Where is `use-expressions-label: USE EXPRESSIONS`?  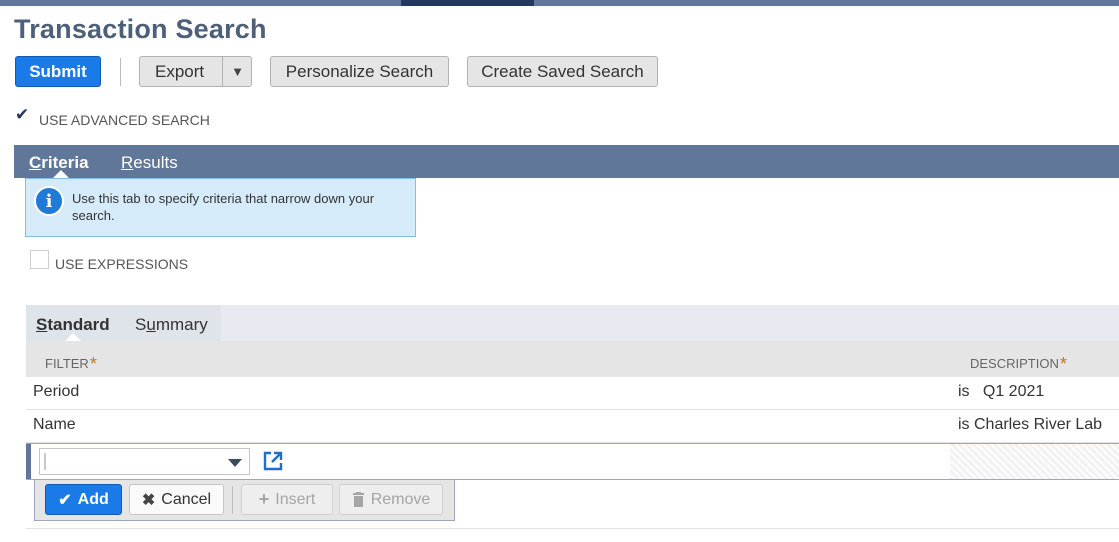
use-expressions-label: USE EXPRESSIONS is located at coordinates (122, 264).